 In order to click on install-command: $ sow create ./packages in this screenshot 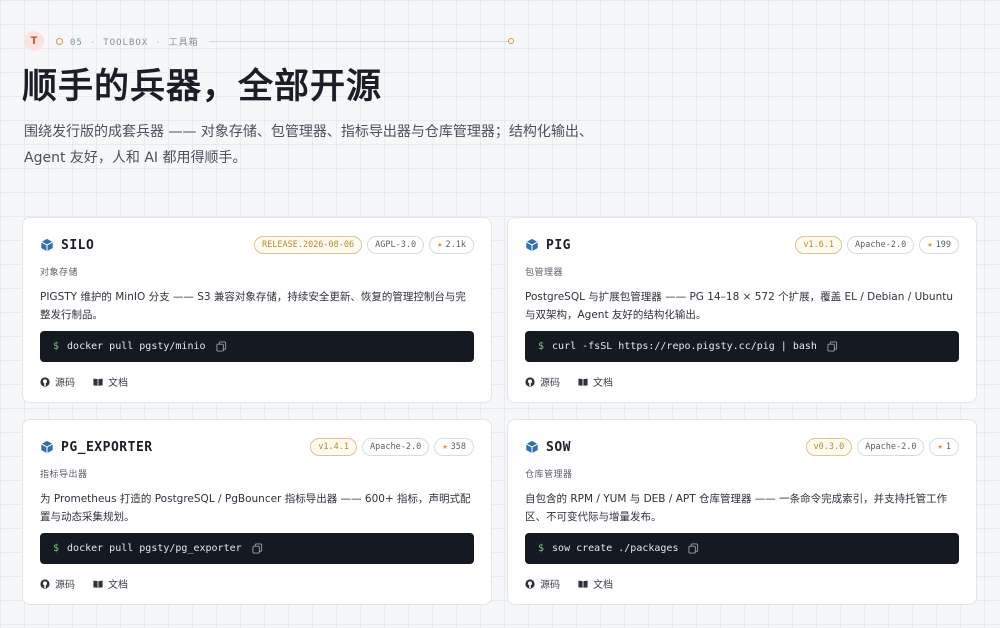, I will do `click(742, 548)`.